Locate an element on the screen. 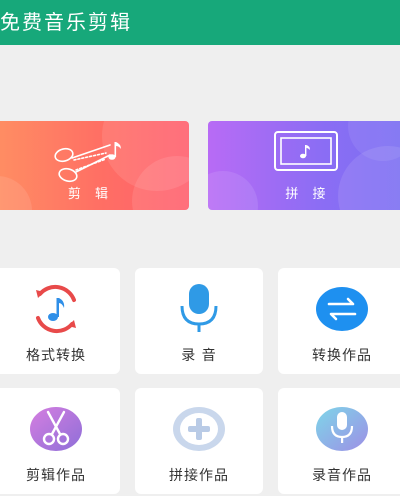 The width and height of the screenshot is (400, 496). format-convert-tile: 格式转换 is located at coordinates (60, 321).